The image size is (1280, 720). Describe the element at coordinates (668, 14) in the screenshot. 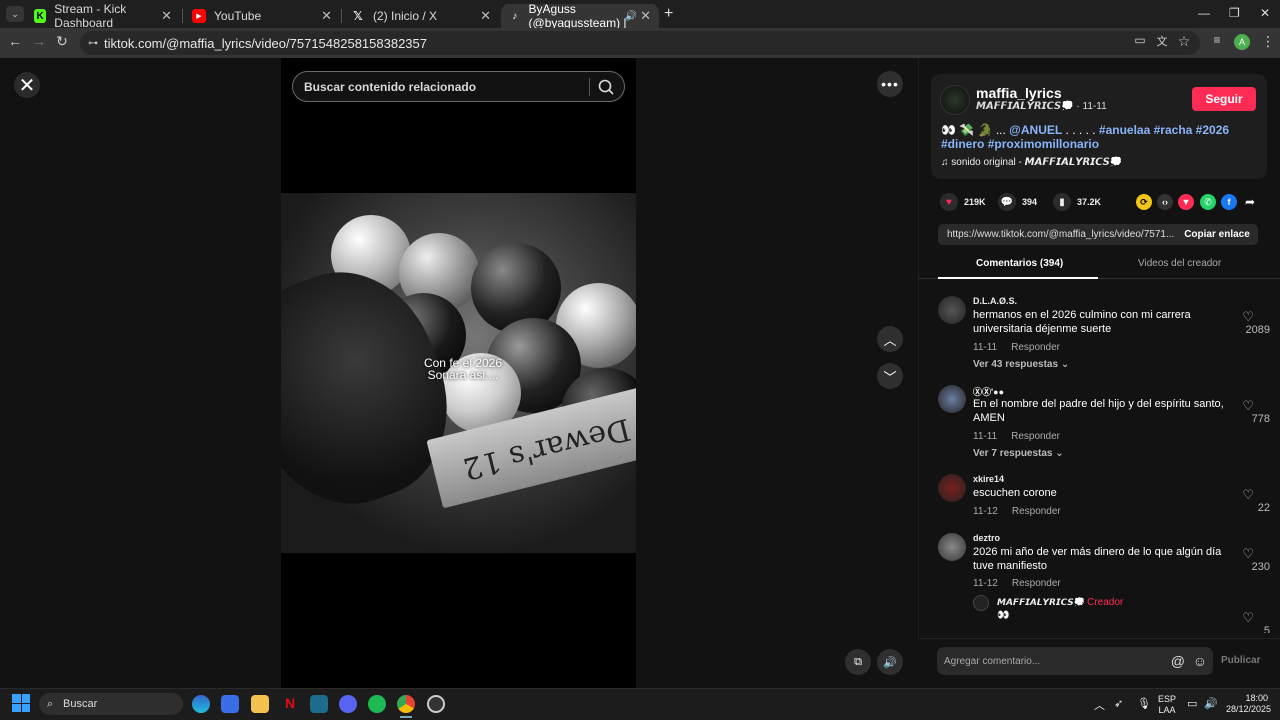

I see `new-tab-button: +` at that location.